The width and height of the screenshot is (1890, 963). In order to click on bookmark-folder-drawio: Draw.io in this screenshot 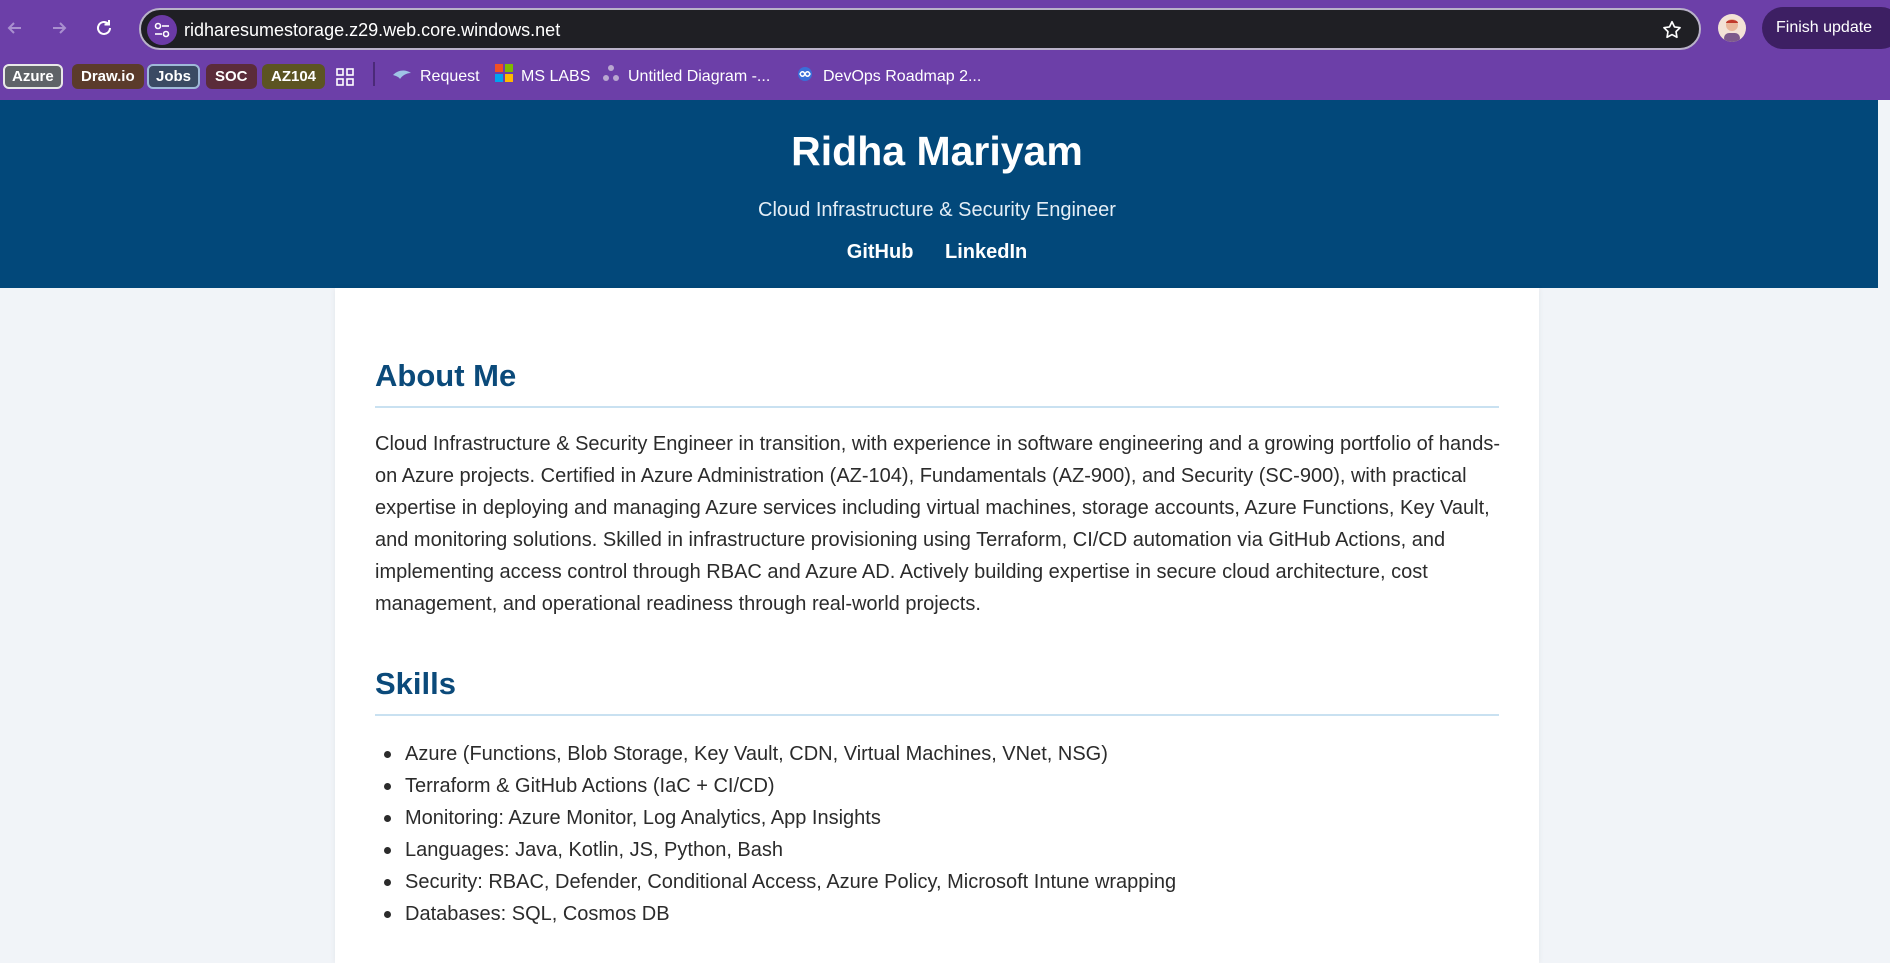, I will do `click(108, 76)`.